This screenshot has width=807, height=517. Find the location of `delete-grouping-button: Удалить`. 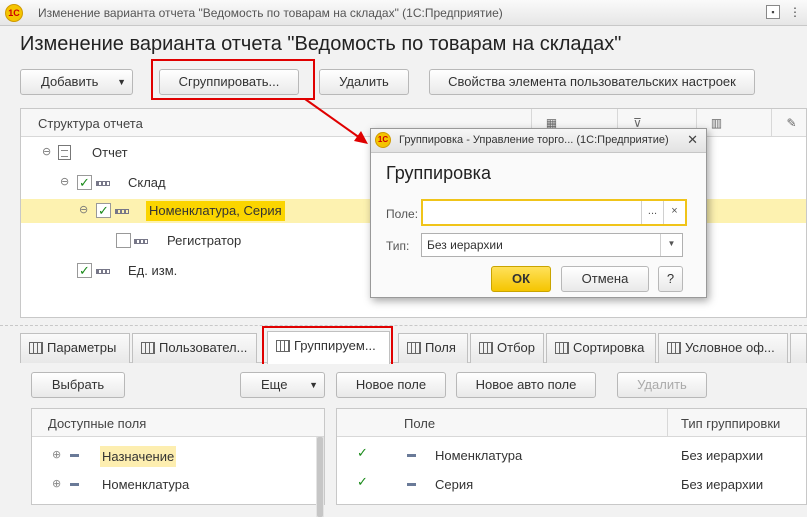

delete-grouping-button: Удалить is located at coordinates (662, 385).